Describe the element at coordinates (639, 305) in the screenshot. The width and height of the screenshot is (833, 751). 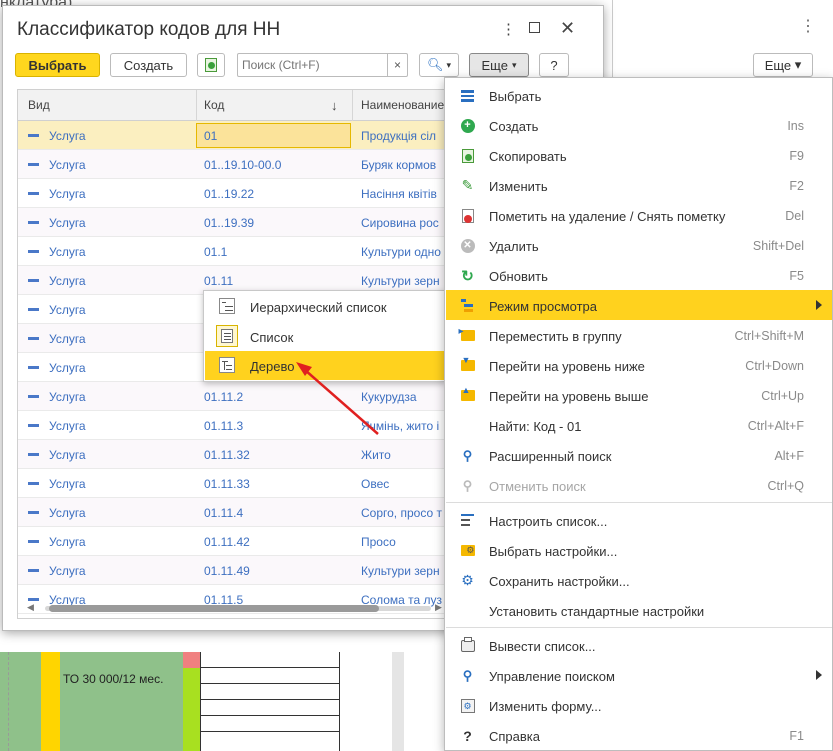
I see `menu-item-view-mode: Режим просмотра` at that location.